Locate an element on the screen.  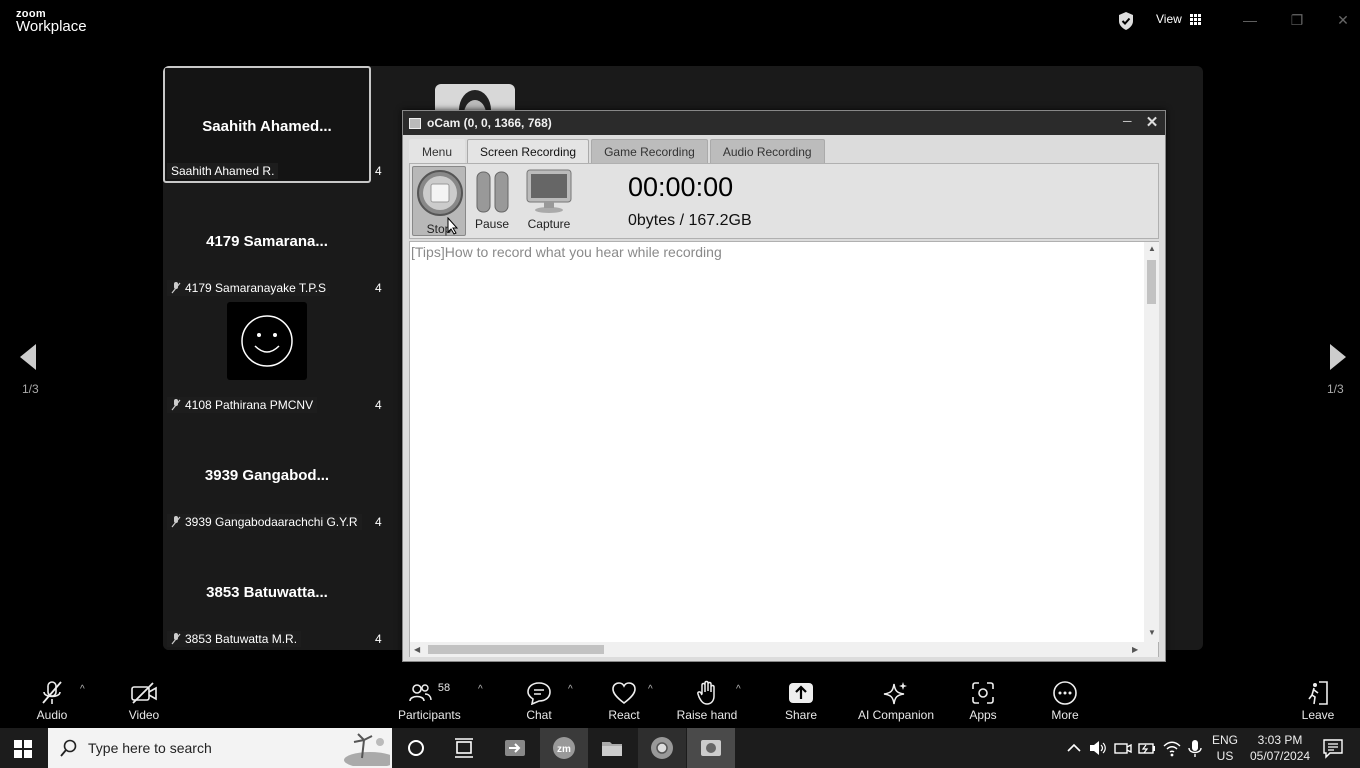
leave-button: Leave is located at coordinates (1318, 700).